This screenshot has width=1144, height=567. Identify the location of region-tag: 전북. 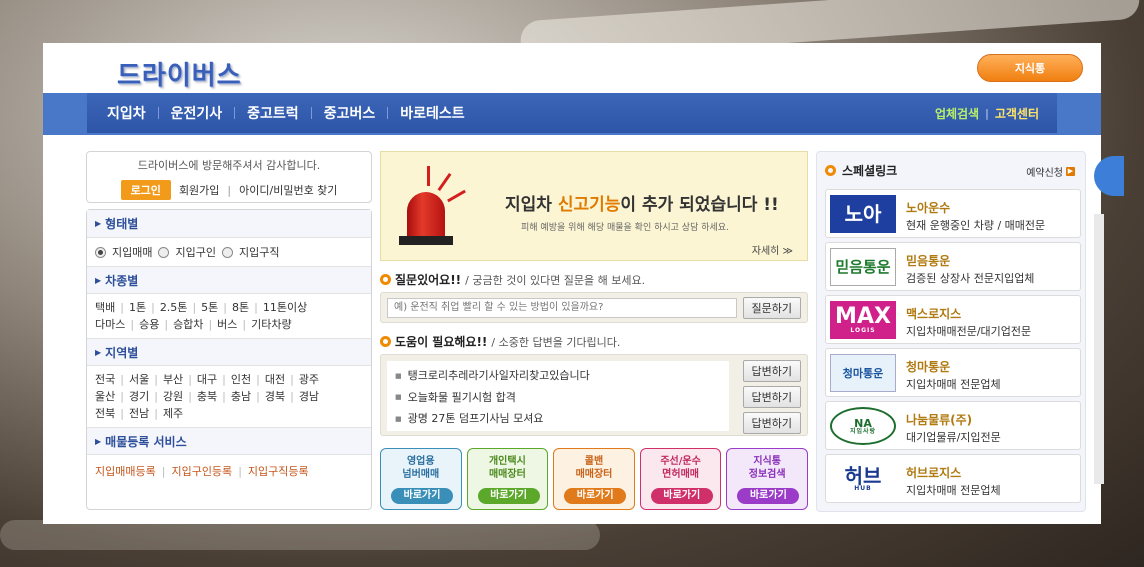
(105, 413).